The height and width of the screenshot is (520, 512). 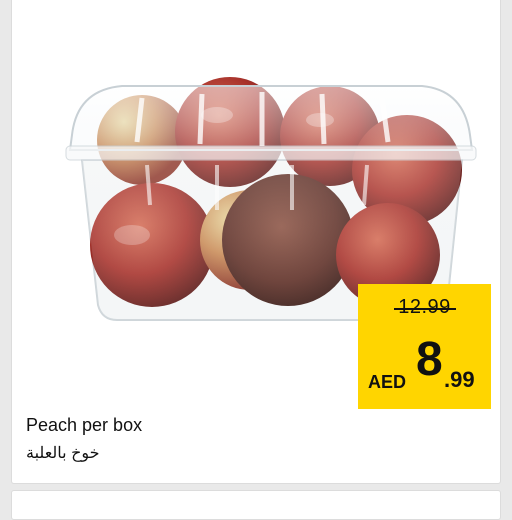 I want to click on product-title-arabic: خوخ بالعلبة, so click(x=63, y=453).